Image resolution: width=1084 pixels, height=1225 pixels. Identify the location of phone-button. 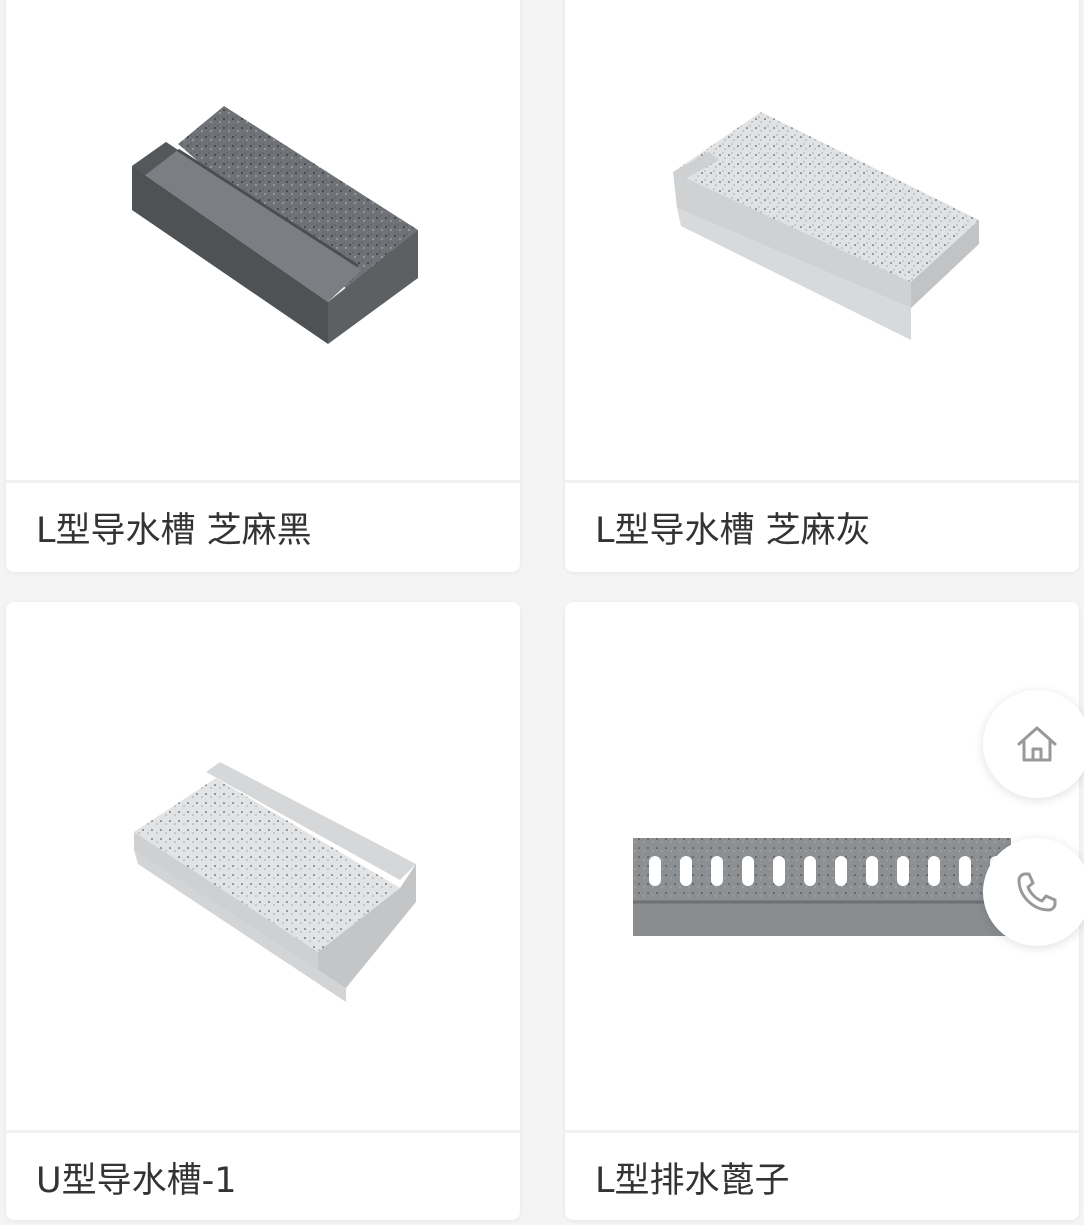
(1033, 892).